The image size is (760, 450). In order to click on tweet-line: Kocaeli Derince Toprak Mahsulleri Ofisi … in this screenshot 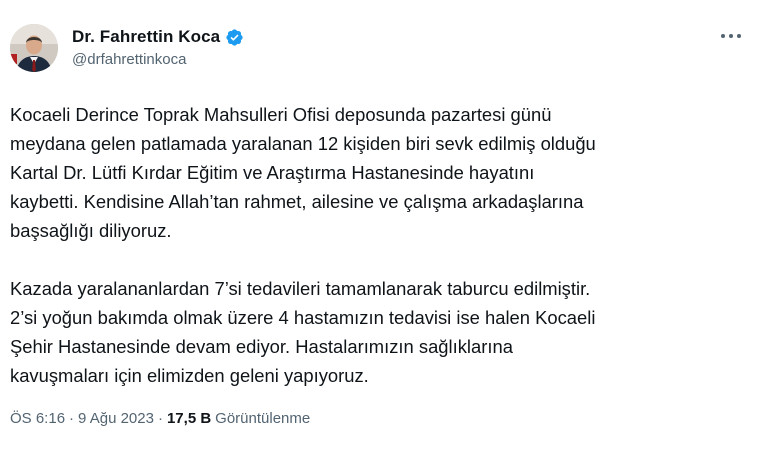, I will do `click(281, 114)`.